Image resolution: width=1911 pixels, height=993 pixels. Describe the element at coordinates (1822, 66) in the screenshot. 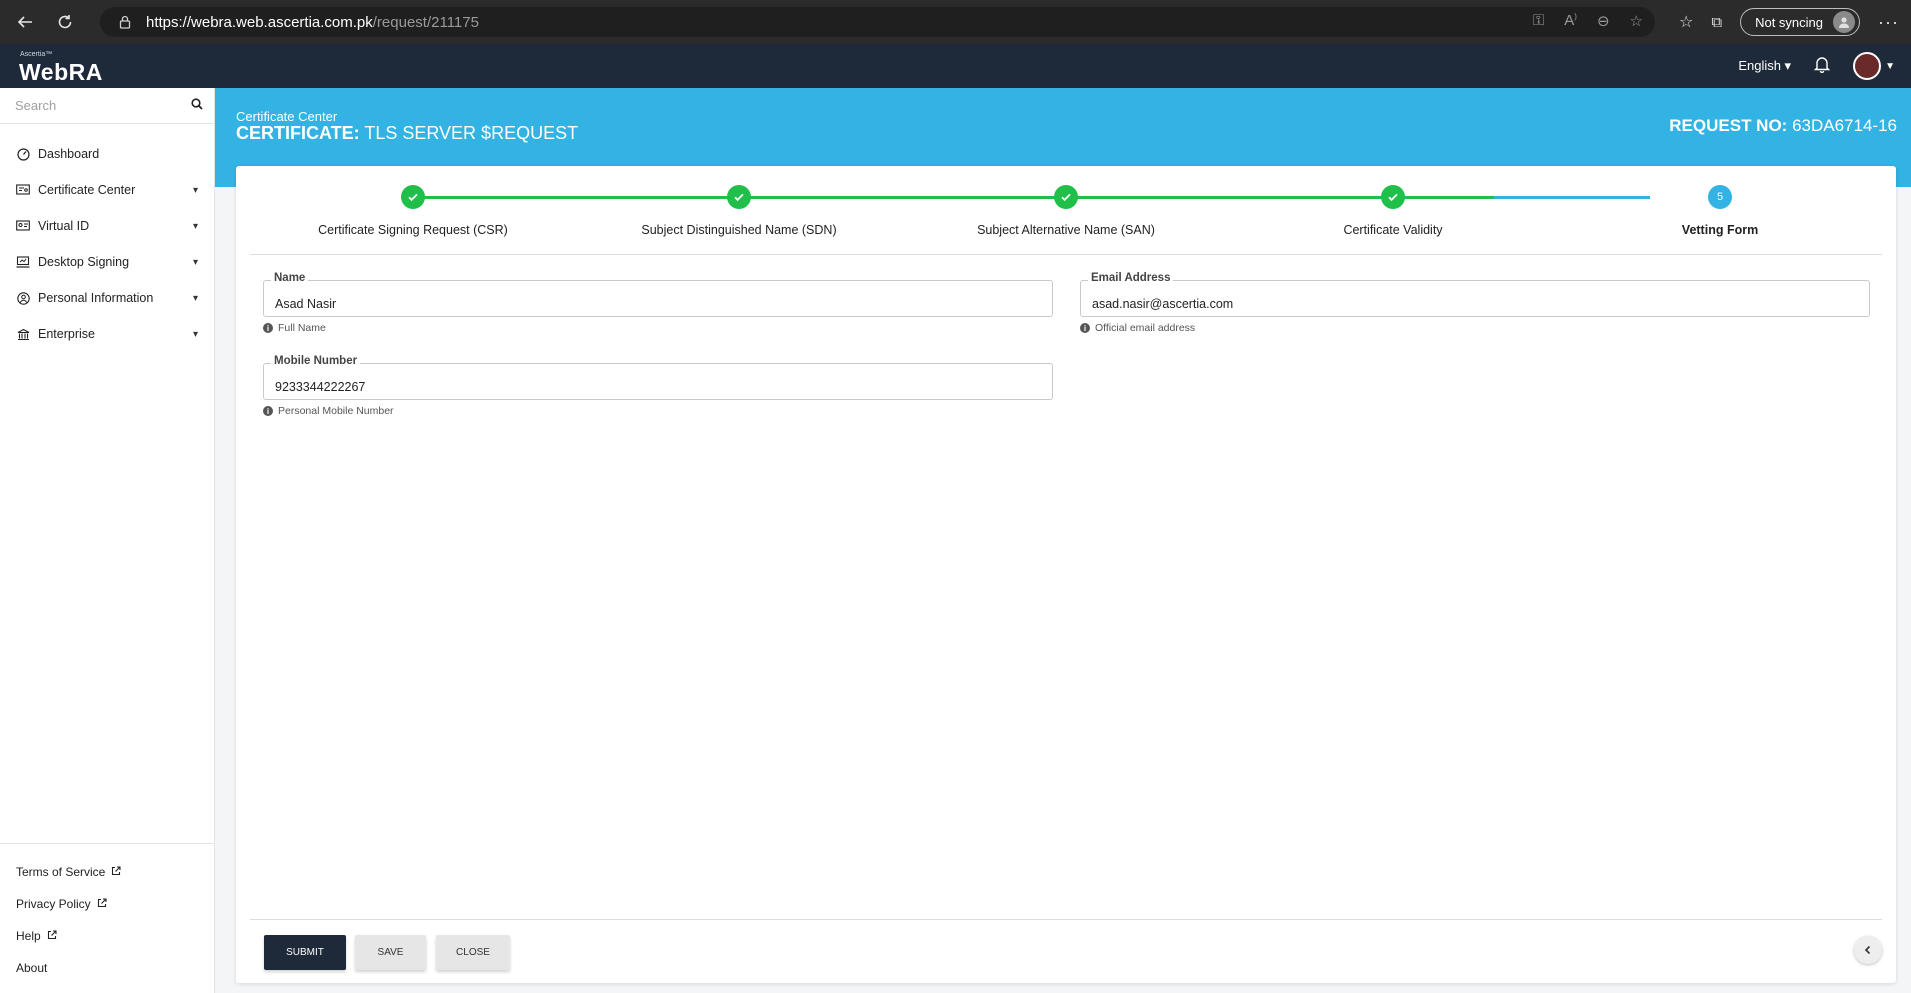

I see `bell-icon` at that location.